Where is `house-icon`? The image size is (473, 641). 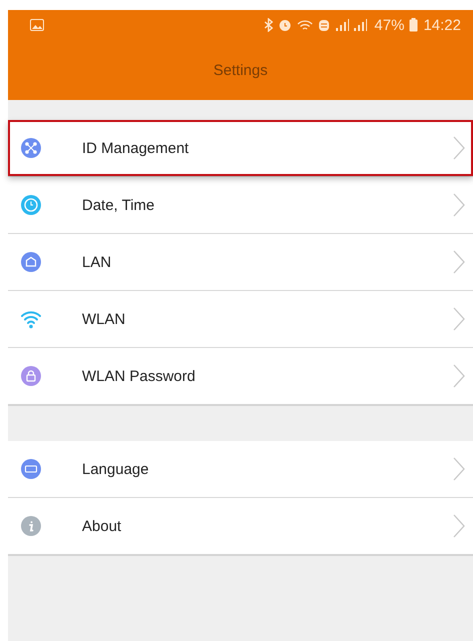 house-icon is located at coordinates (31, 262).